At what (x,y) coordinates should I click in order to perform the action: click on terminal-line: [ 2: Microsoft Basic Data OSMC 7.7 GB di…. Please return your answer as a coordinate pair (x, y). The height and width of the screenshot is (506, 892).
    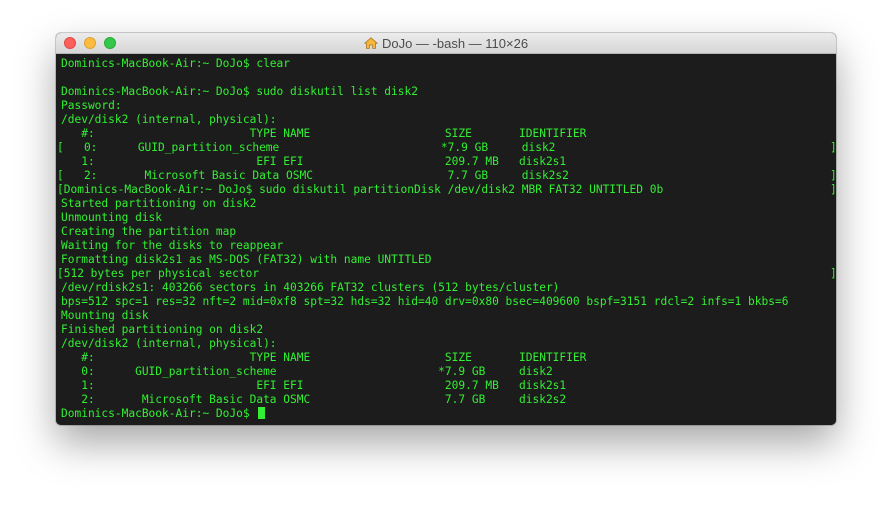
    Looking at the image, I should click on (313, 175).